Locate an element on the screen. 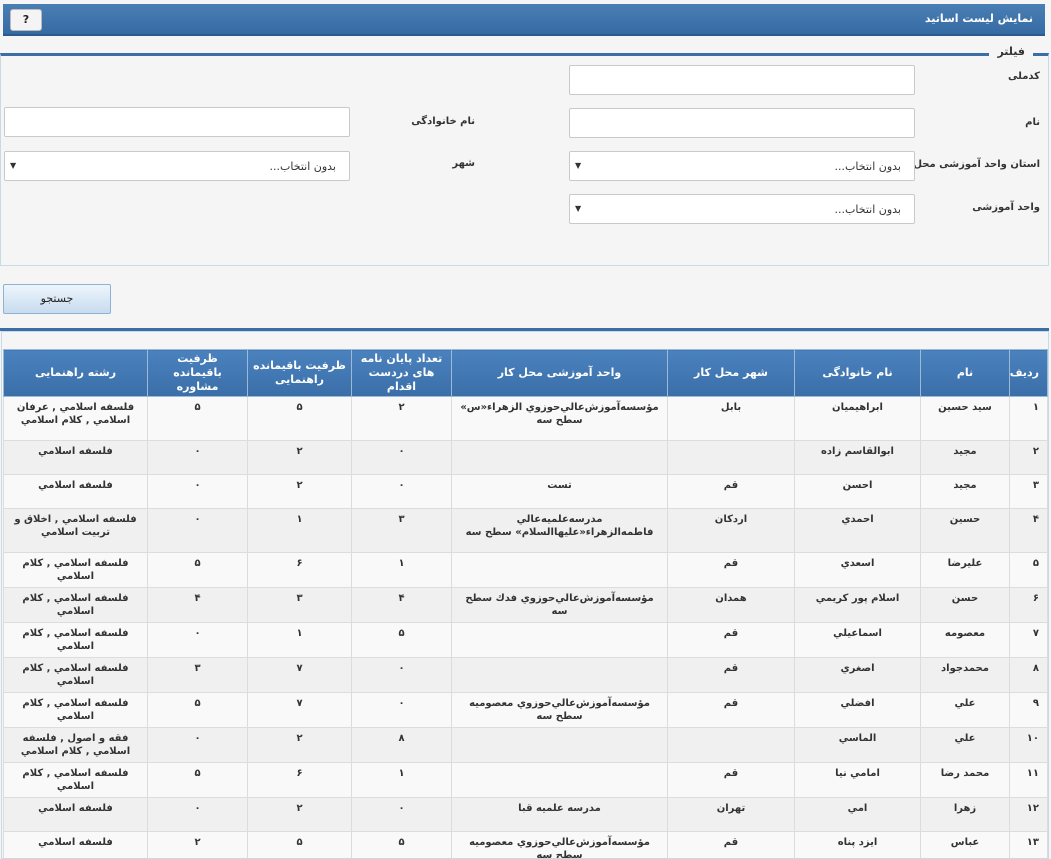 The height and width of the screenshot is (859, 1051). col-city-header: شهر محل کار is located at coordinates (731, 373).